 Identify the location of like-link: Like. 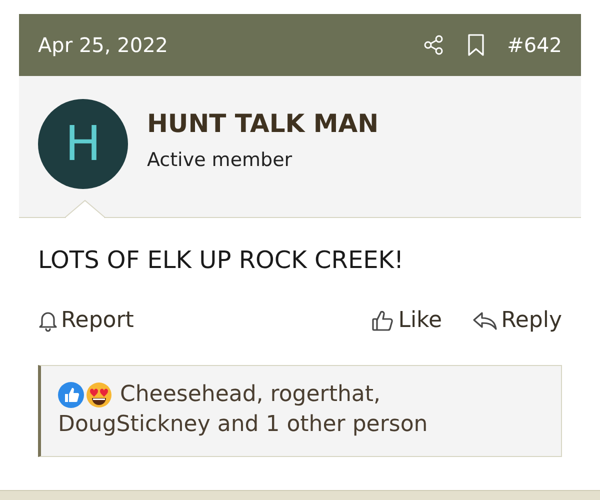
(406, 320).